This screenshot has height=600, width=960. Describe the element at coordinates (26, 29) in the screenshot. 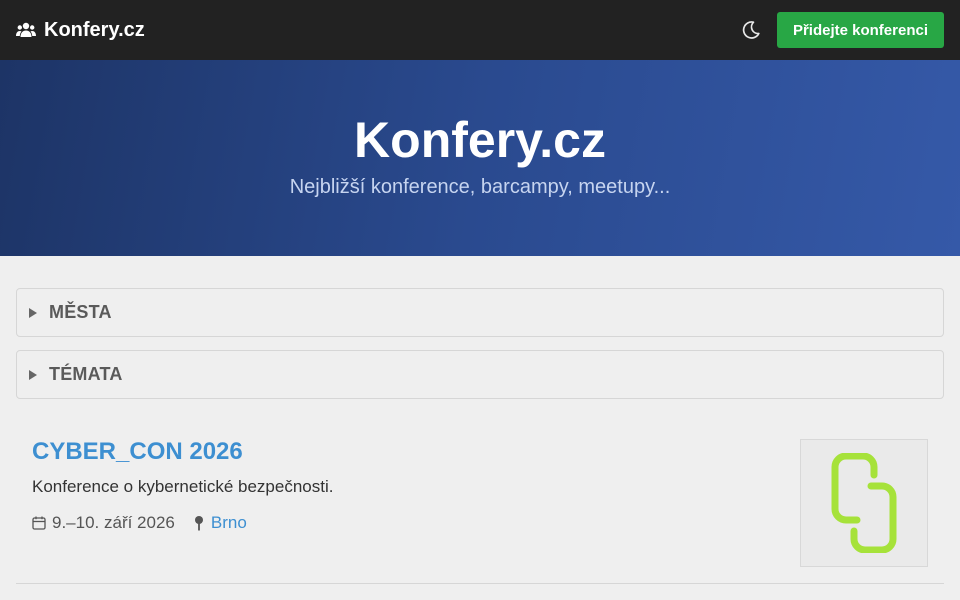

I see `users-icon` at that location.